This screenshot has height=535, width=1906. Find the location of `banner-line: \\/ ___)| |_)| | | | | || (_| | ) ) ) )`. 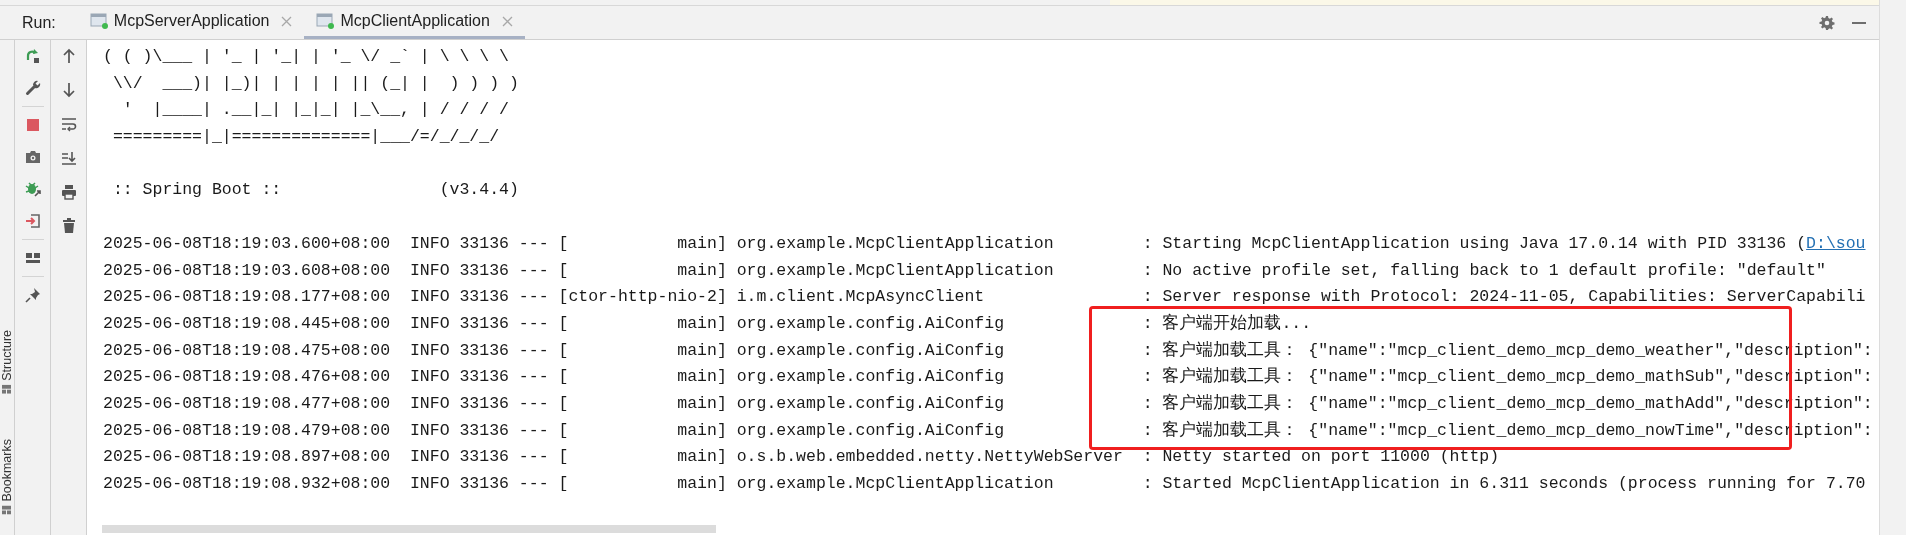

banner-line: \\/ ___)| |_)| | | | | || (_| | ) ) ) ) is located at coordinates (315, 83).